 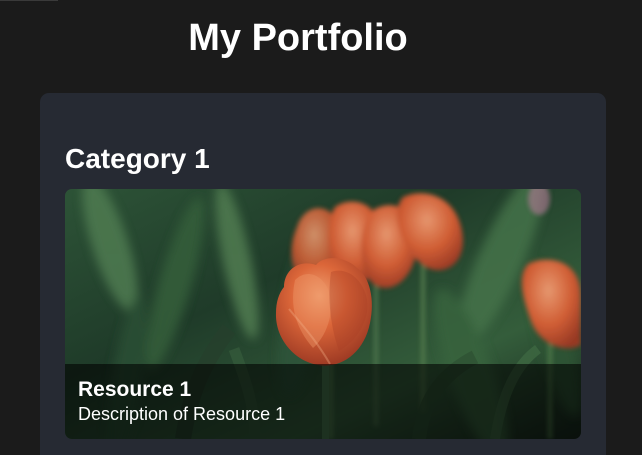 What do you see at coordinates (135, 389) in the screenshot?
I see `resource-title: Resource 1` at bounding box center [135, 389].